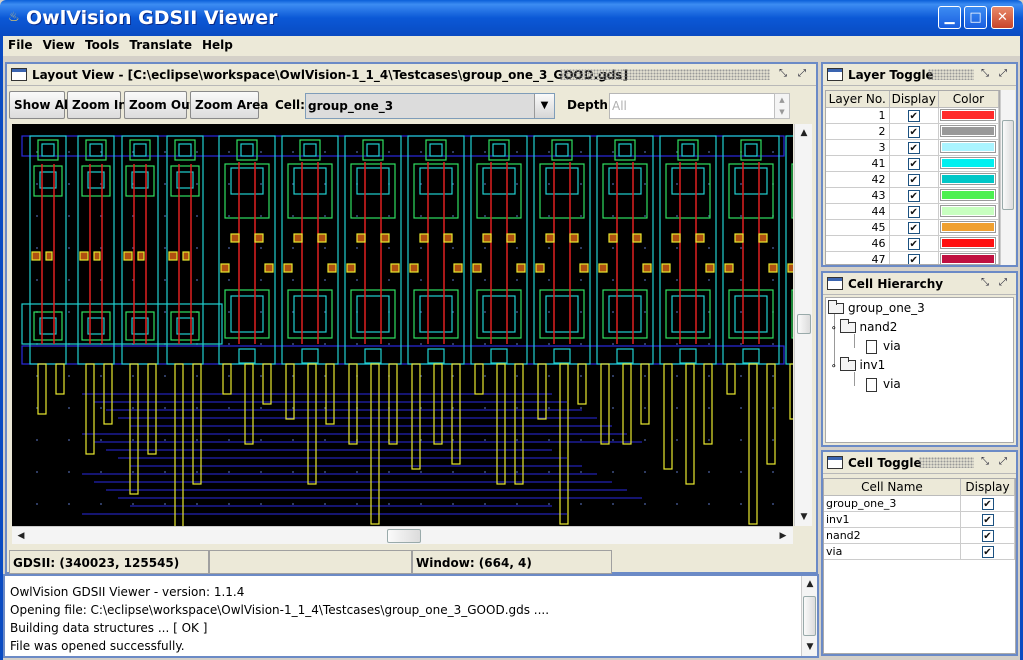 The width and height of the screenshot is (1023, 660). What do you see at coordinates (975, 17) in the screenshot?
I see `maximize-button: □` at bounding box center [975, 17].